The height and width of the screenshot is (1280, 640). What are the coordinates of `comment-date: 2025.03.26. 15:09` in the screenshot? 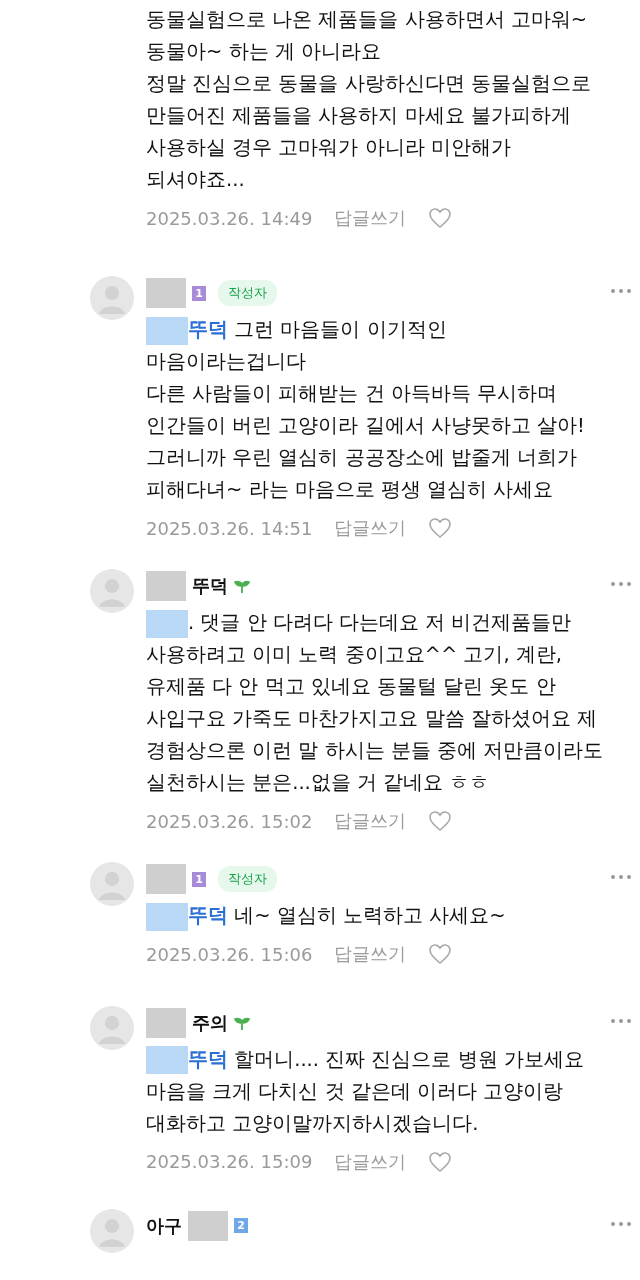 It's located at (229, 1162).